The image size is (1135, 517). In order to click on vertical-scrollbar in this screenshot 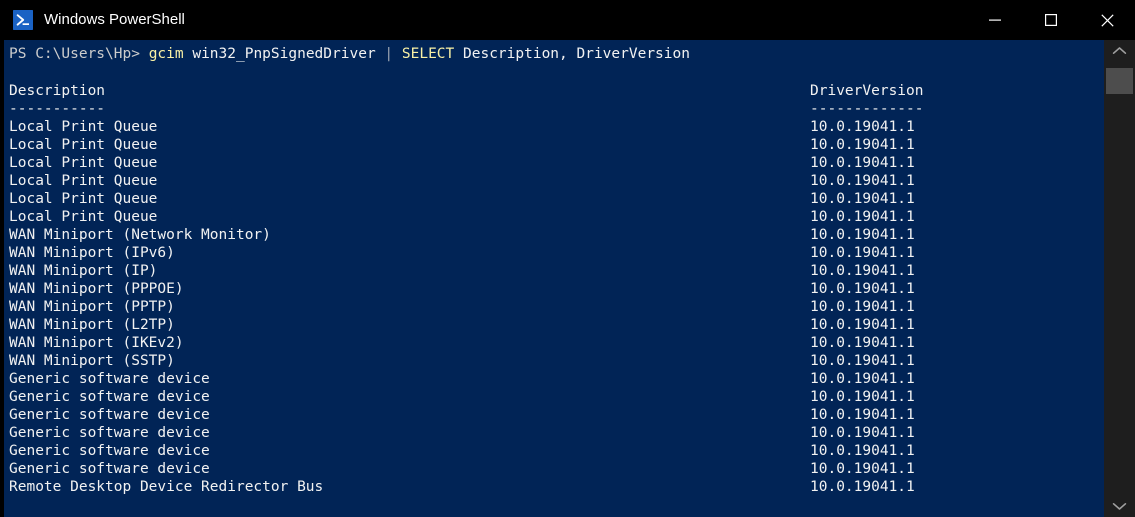, I will do `click(1119, 278)`.